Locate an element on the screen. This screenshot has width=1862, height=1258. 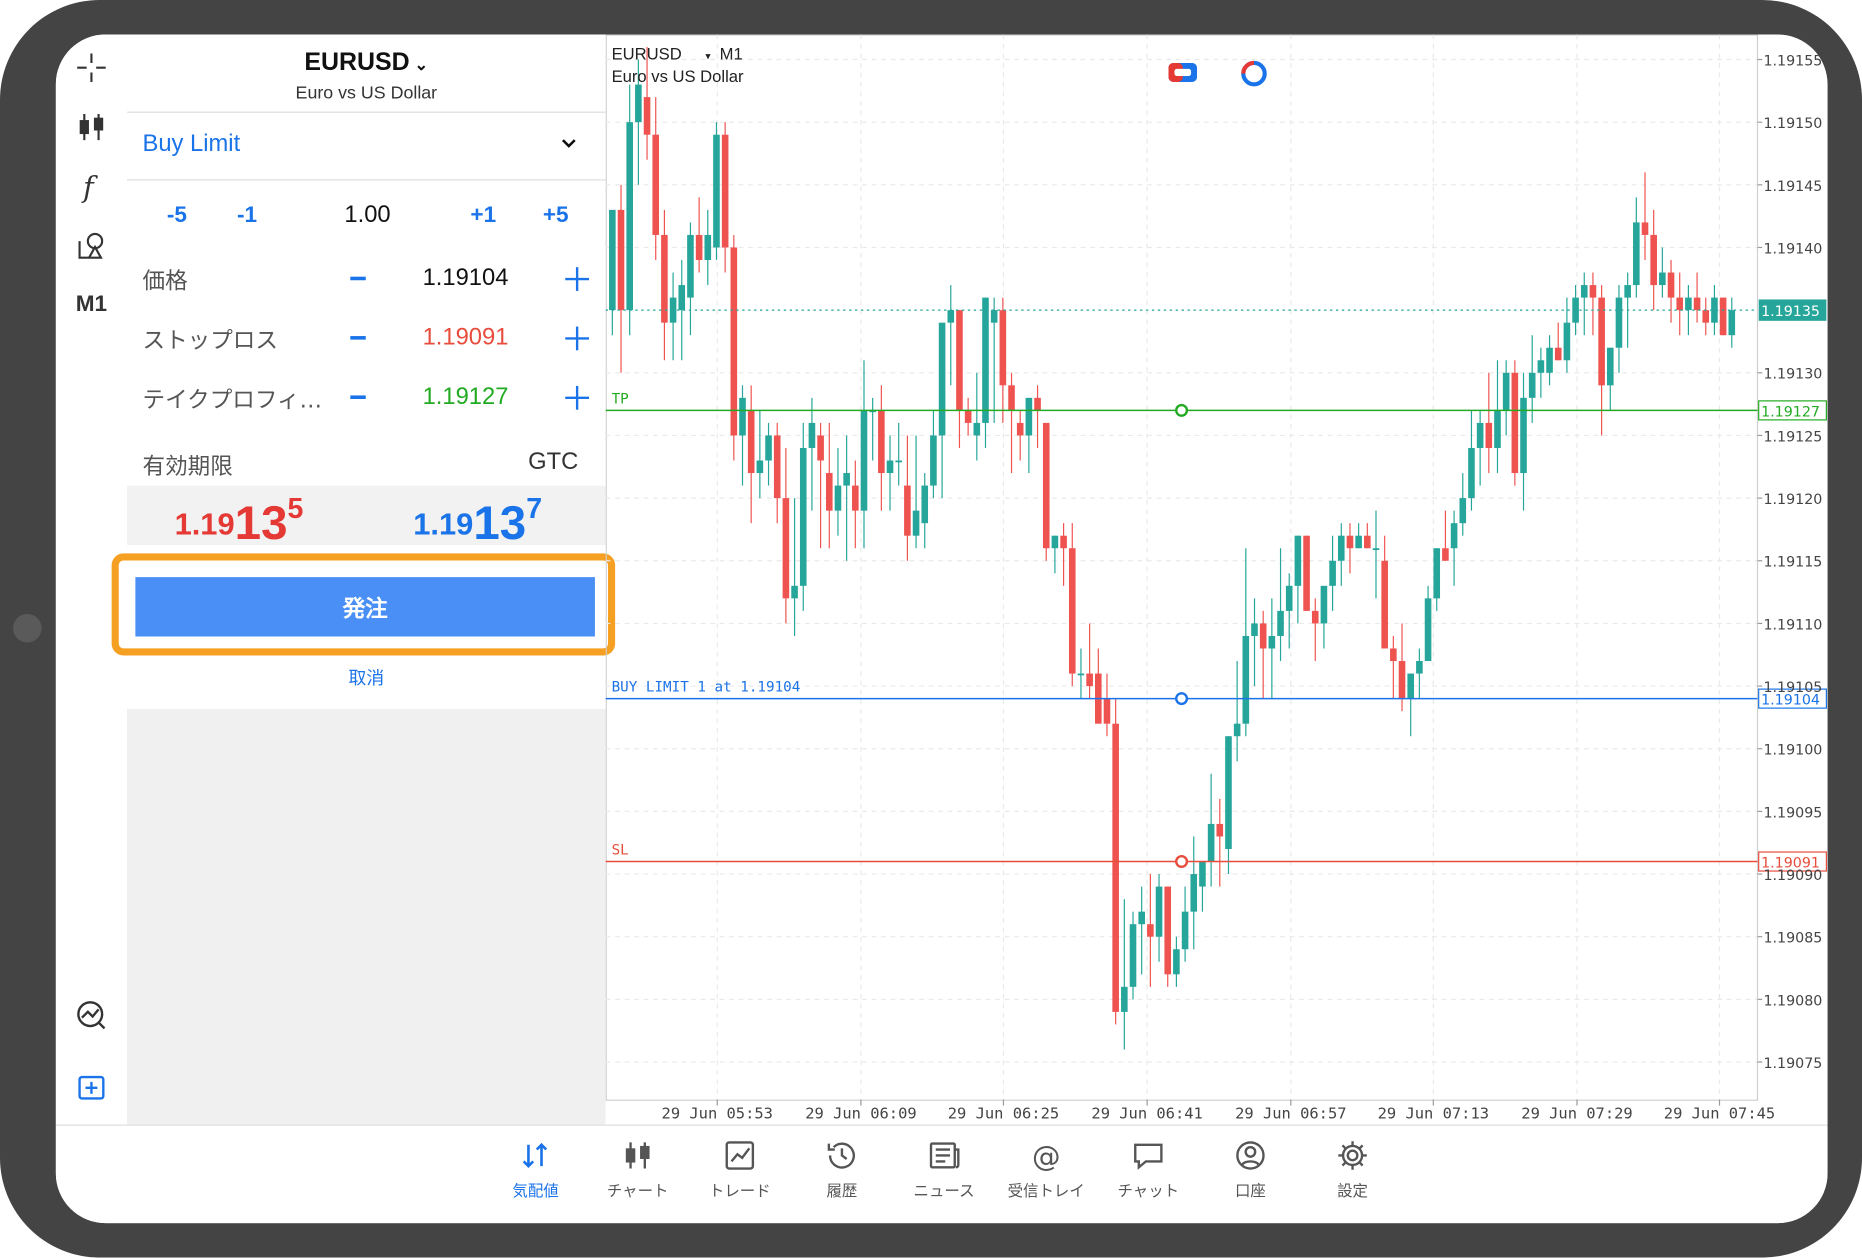
nav-quotes: 気配値 is located at coordinates (536, 1168).